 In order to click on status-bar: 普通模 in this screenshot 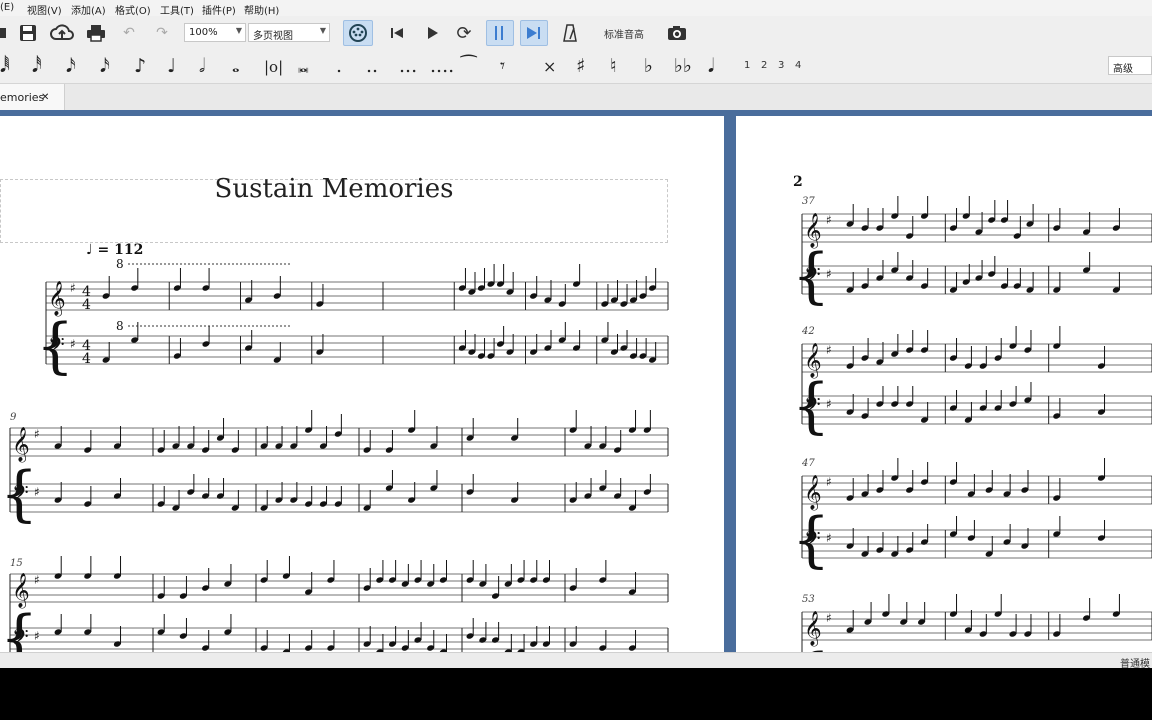, I will do `click(576, 660)`.